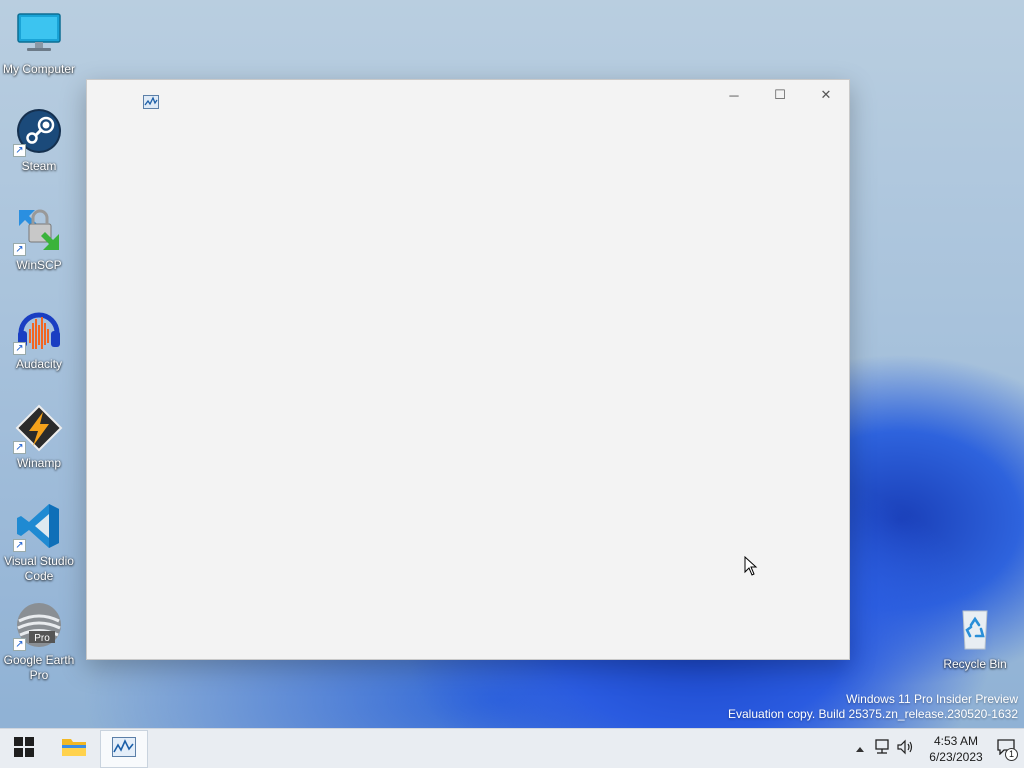 The image size is (1024, 768). Describe the element at coordinates (956, 741) in the screenshot. I see `clock-time: 4:53 AM` at that location.